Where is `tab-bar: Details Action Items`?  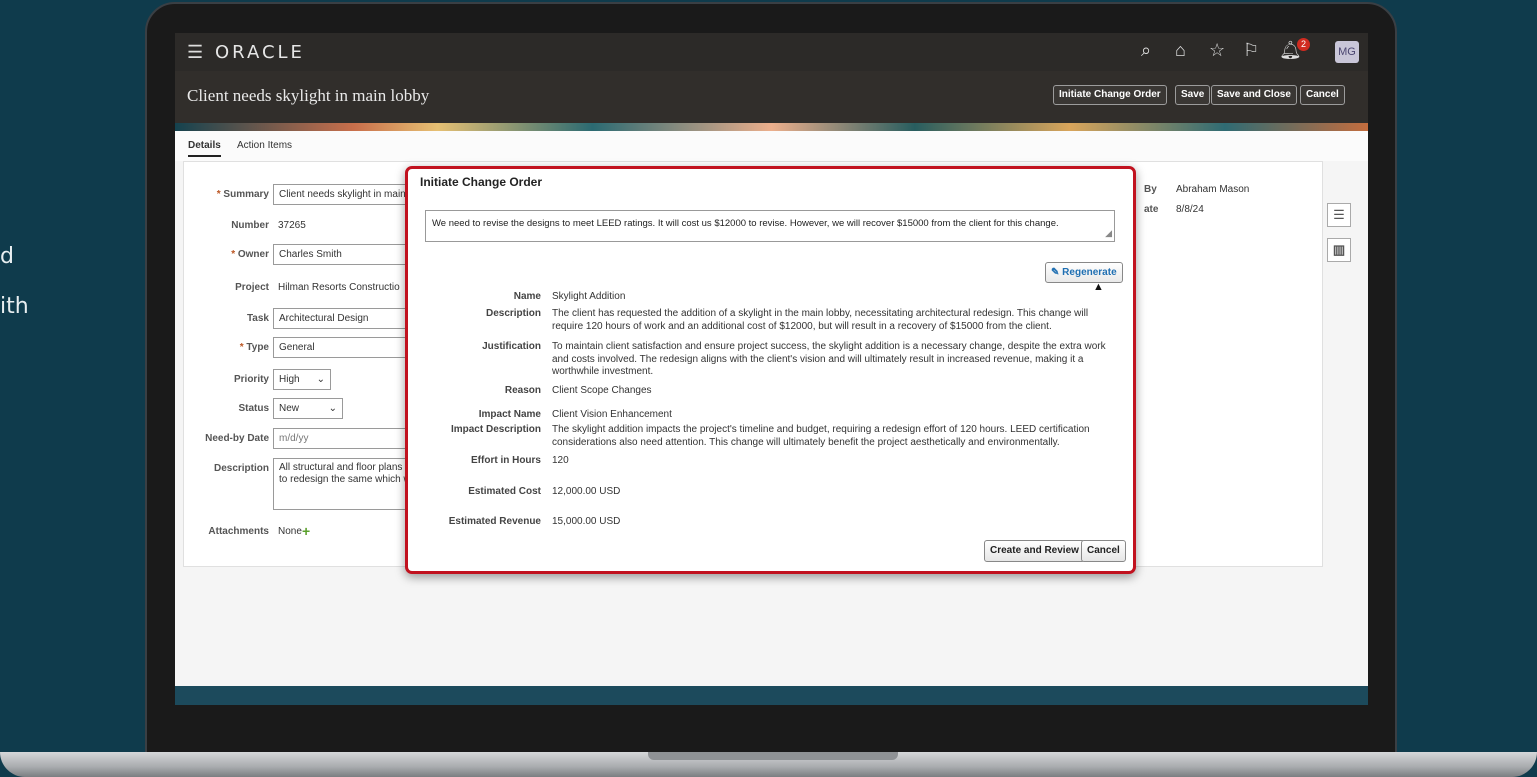
tab-bar: Details Action Items is located at coordinates (771, 146).